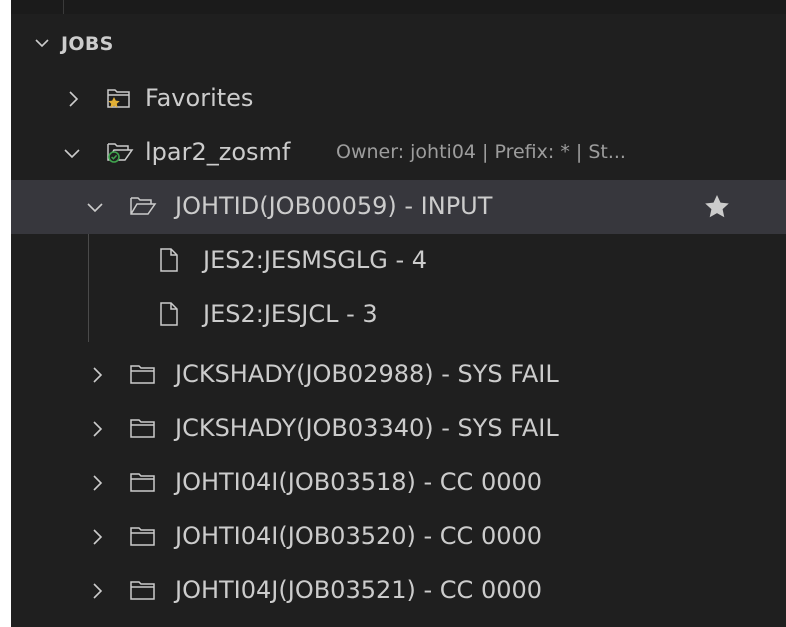 This screenshot has width=786, height=627. I want to click on tree-item-label: JOHTI04J(JOB03521) - CC 0000, so click(359, 590).